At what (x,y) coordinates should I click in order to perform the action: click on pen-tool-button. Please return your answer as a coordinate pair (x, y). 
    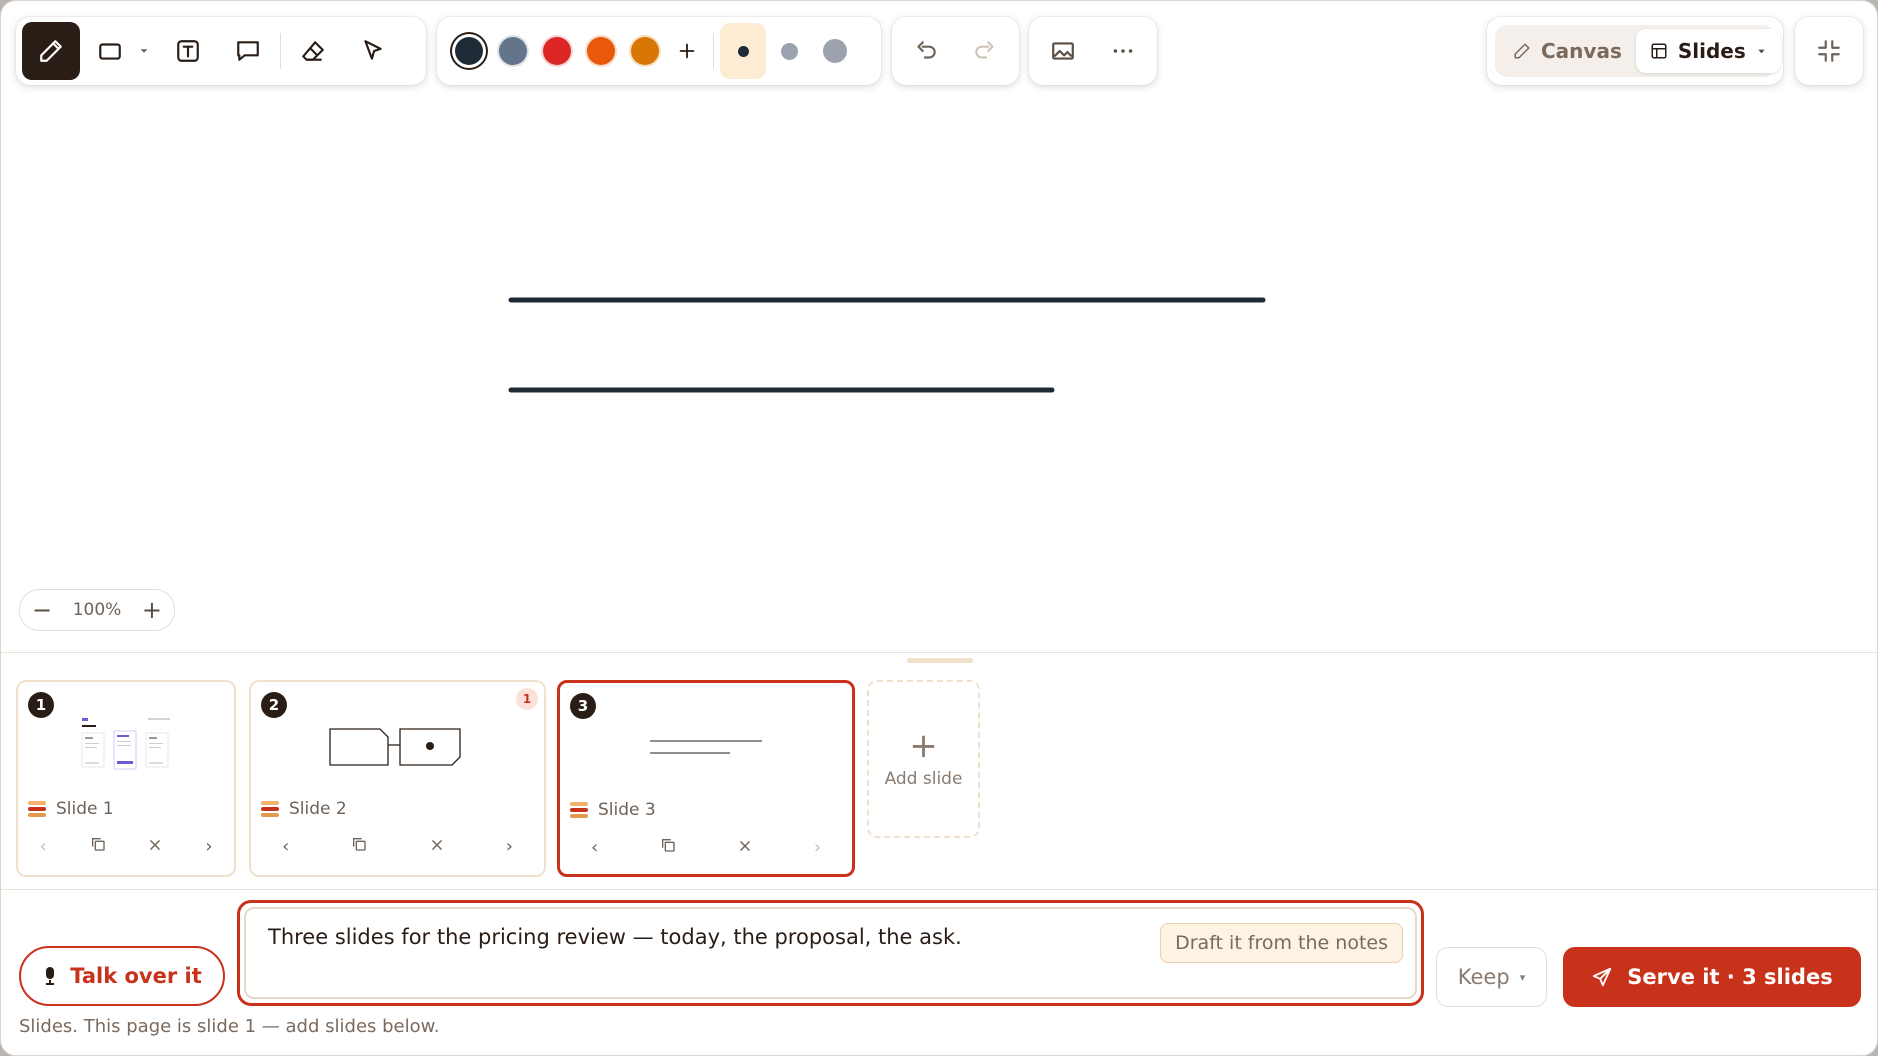
    Looking at the image, I should click on (51, 51).